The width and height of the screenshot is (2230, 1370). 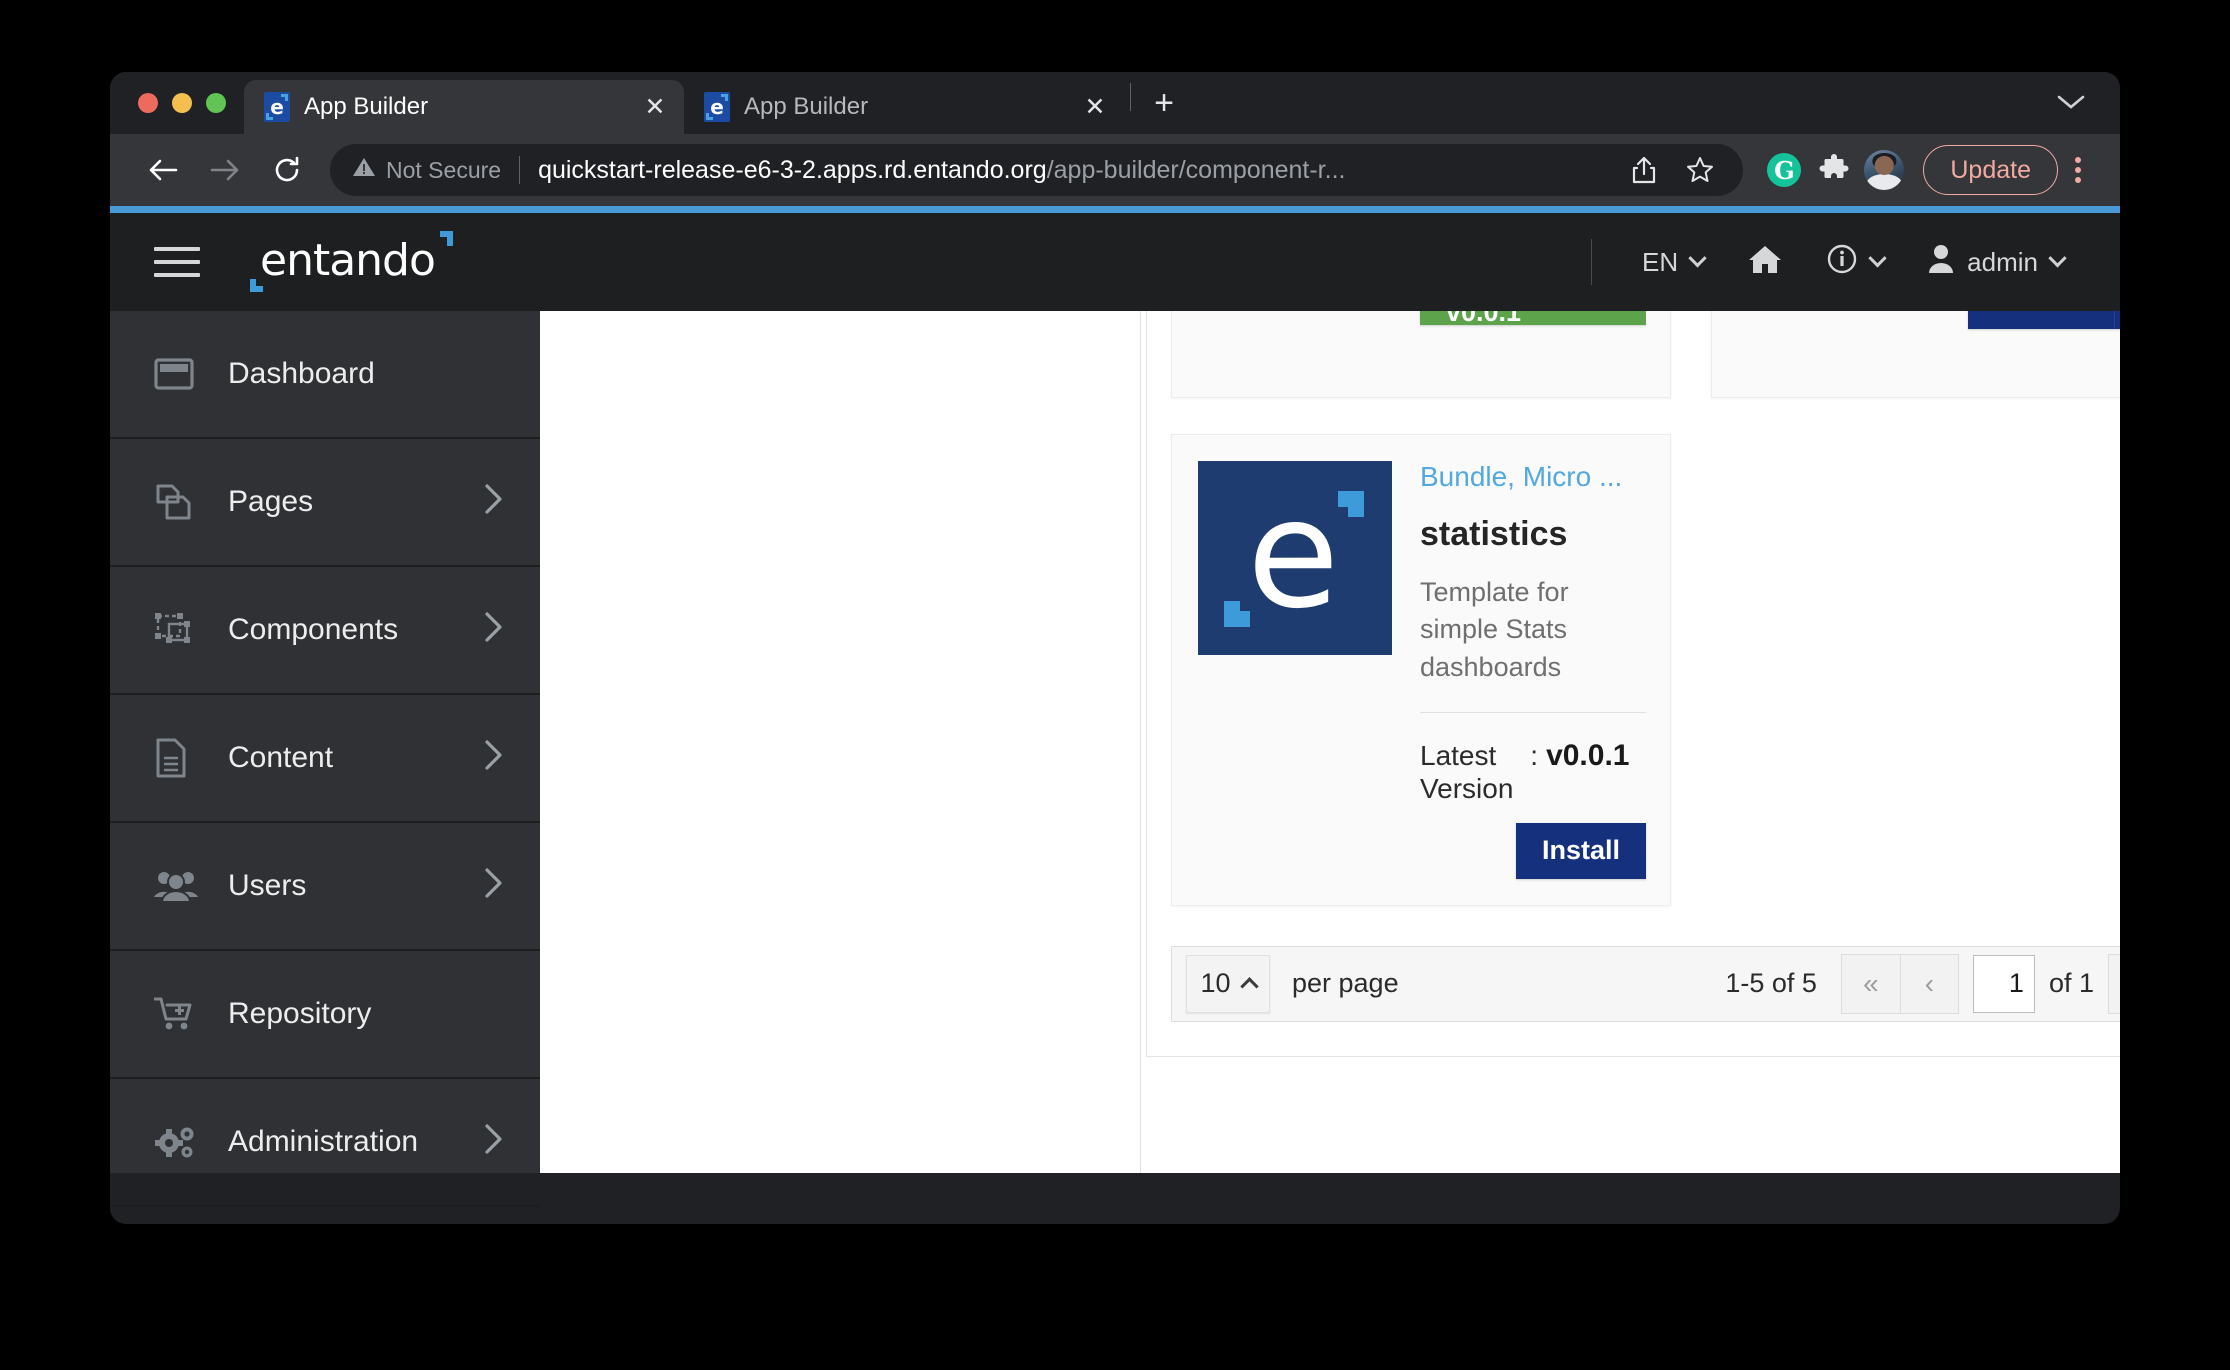 I want to click on info-menu, so click(x=1855, y=262).